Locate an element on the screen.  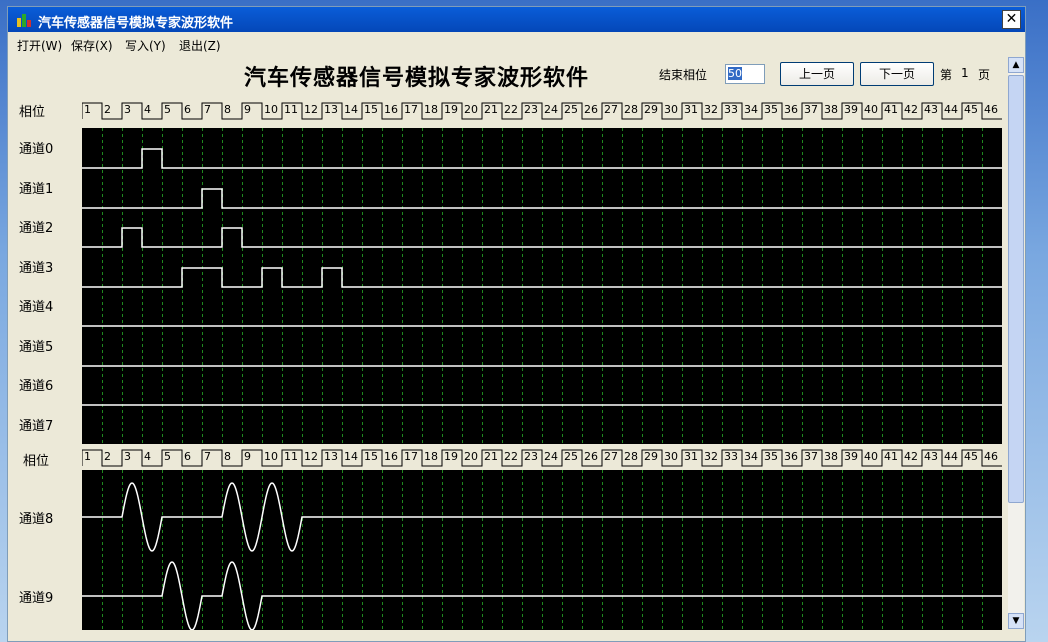
channel-label: 通道3 is located at coordinates (36, 268).